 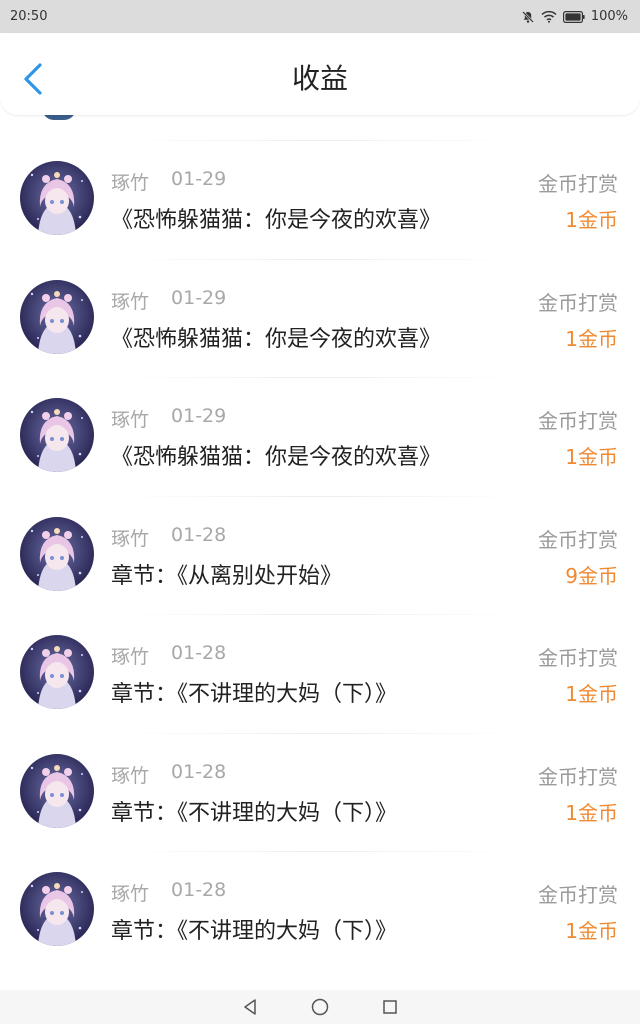 I want to click on app-header: 收益, so click(x=320, y=74).